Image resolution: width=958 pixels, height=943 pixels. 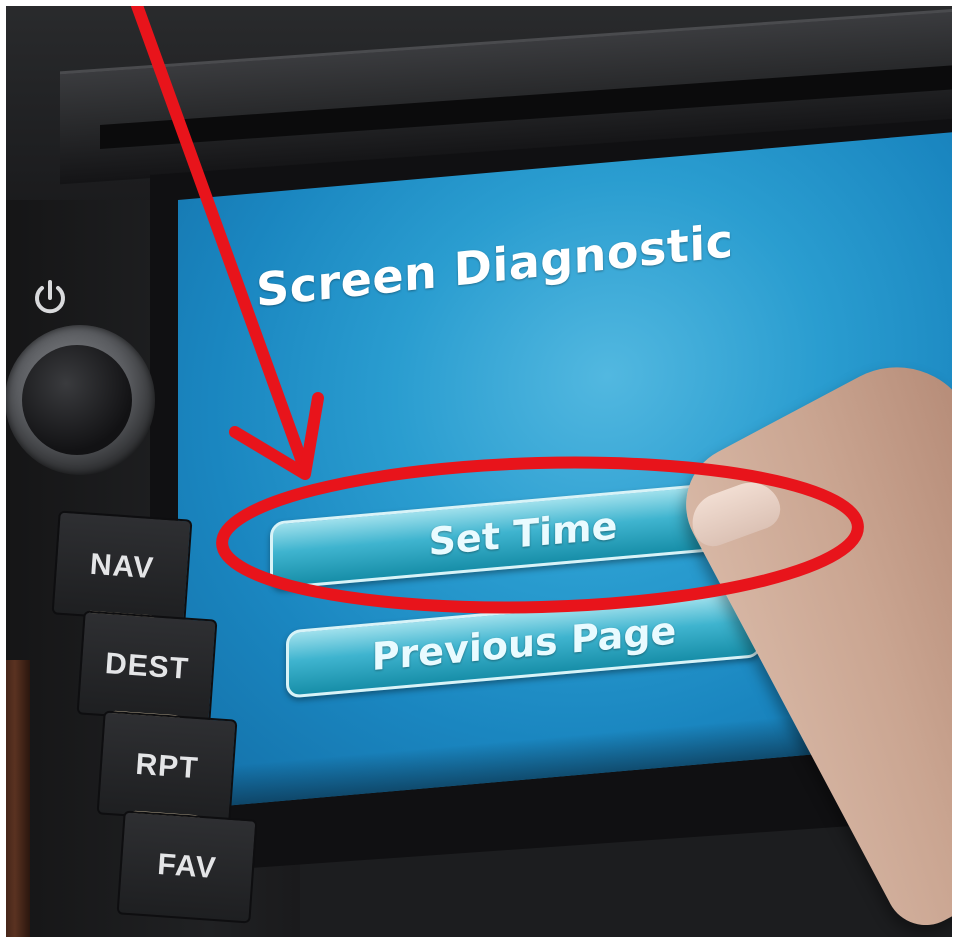 What do you see at coordinates (494, 265) in the screenshot?
I see `screen-title: Screen Diagnostic` at bounding box center [494, 265].